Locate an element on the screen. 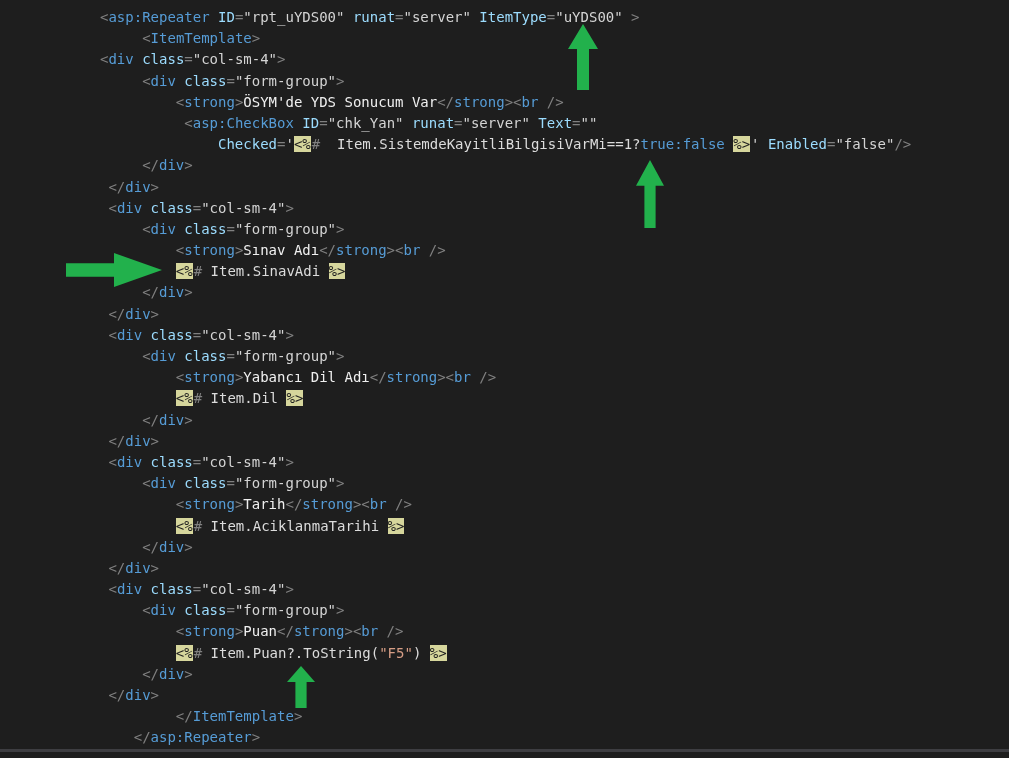  code-line: <%# Item.Dil %> is located at coordinates (240, 399).